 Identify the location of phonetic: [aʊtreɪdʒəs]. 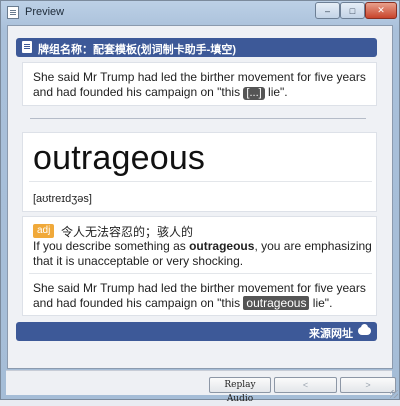
(62, 199).